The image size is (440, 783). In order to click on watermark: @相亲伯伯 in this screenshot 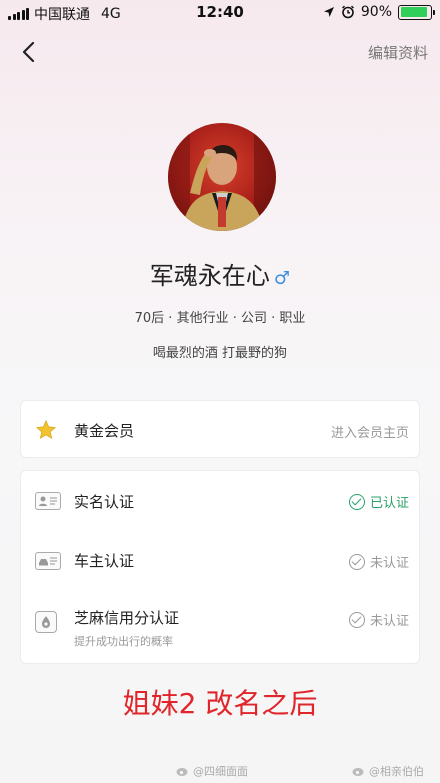, I will do `click(388, 771)`.